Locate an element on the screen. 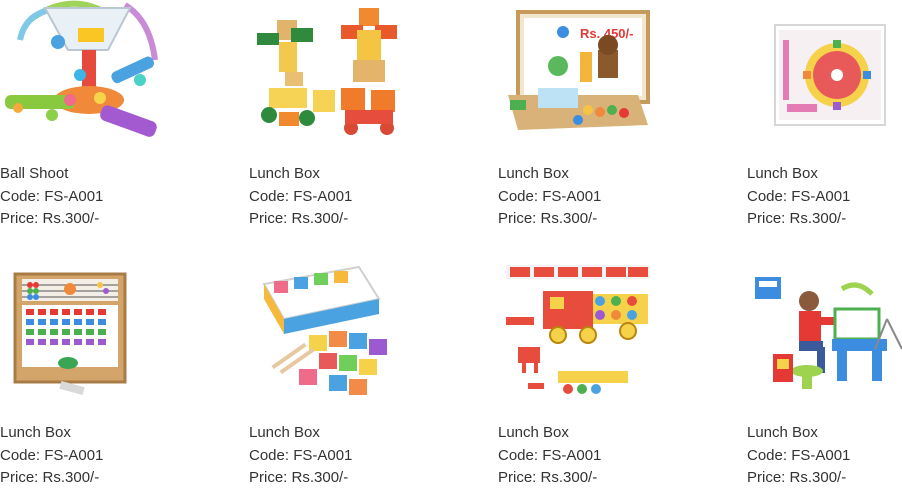 The image size is (902, 499). abacus-alphabet-board-image is located at coordinates (80, 336).